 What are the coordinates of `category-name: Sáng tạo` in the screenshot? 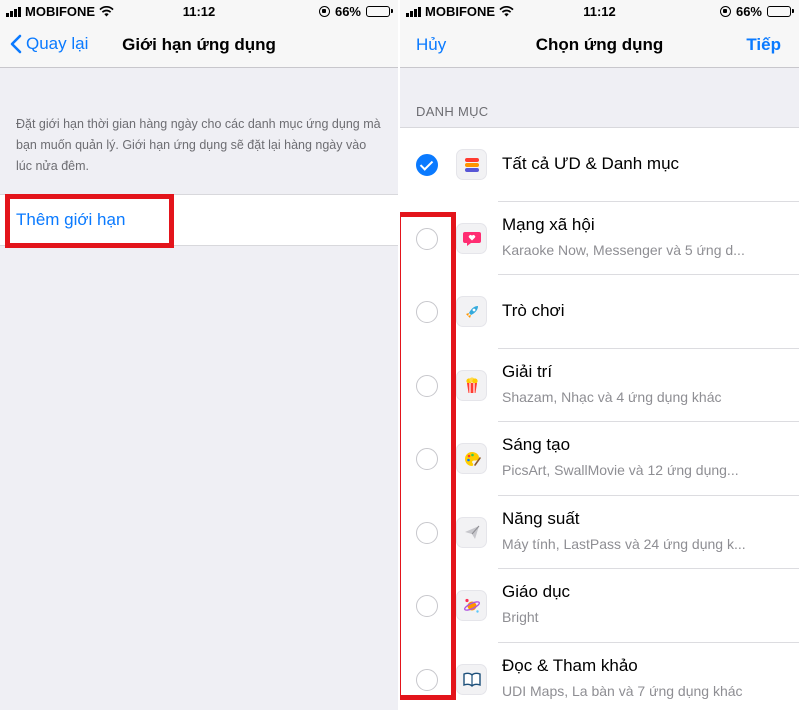 It's located at (536, 444).